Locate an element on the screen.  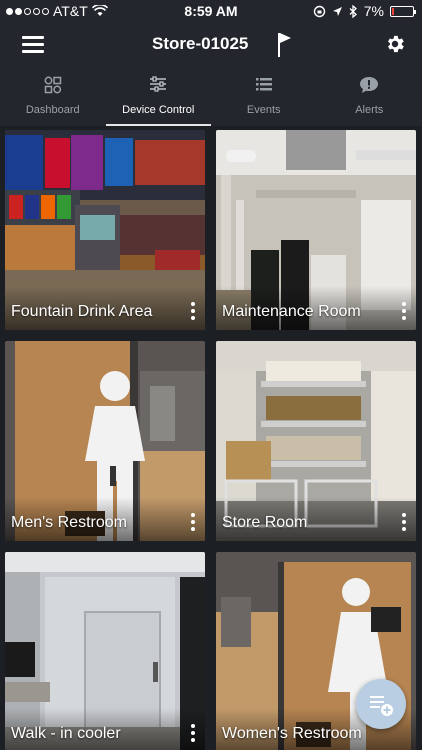
camera-card-maintenance-room: Maintenance Room is located at coordinates (316, 230).